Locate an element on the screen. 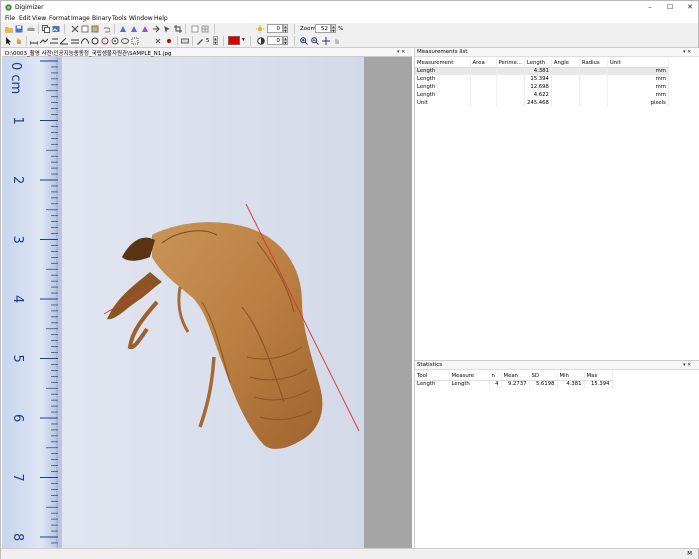 The width and height of the screenshot is (699, 559). menu-window: Window is located at coordinates (141, 18).